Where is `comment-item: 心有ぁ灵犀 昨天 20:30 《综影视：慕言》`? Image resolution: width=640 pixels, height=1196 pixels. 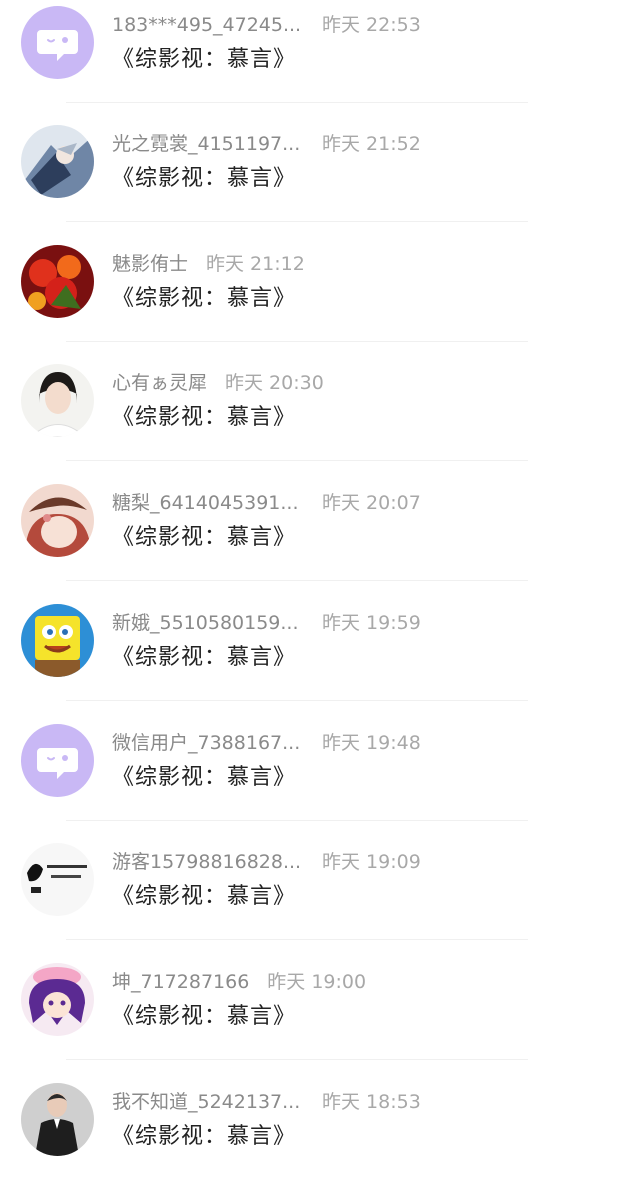
comment-item: 心有ぁ灵犀 昨天 20:30 《综影视：慕言》 is located at coordinates (320, 417).